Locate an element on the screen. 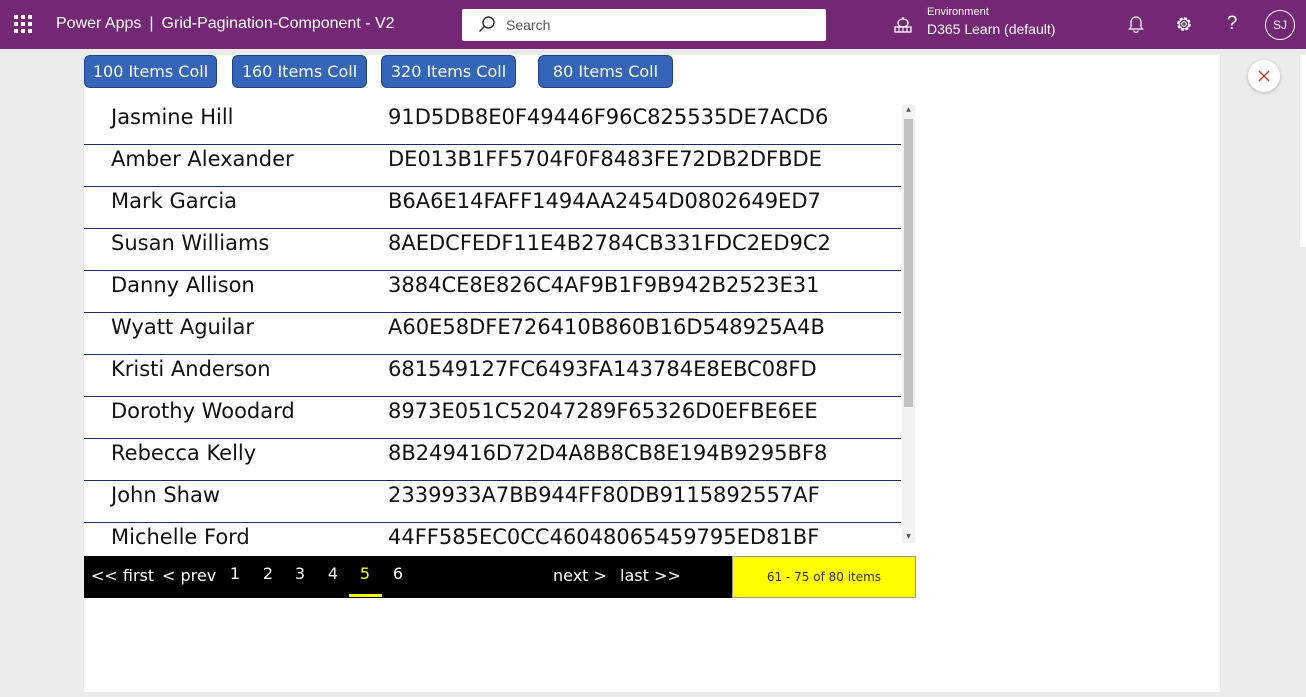  row-name: John Shaw is located at coordinates (166, 495).